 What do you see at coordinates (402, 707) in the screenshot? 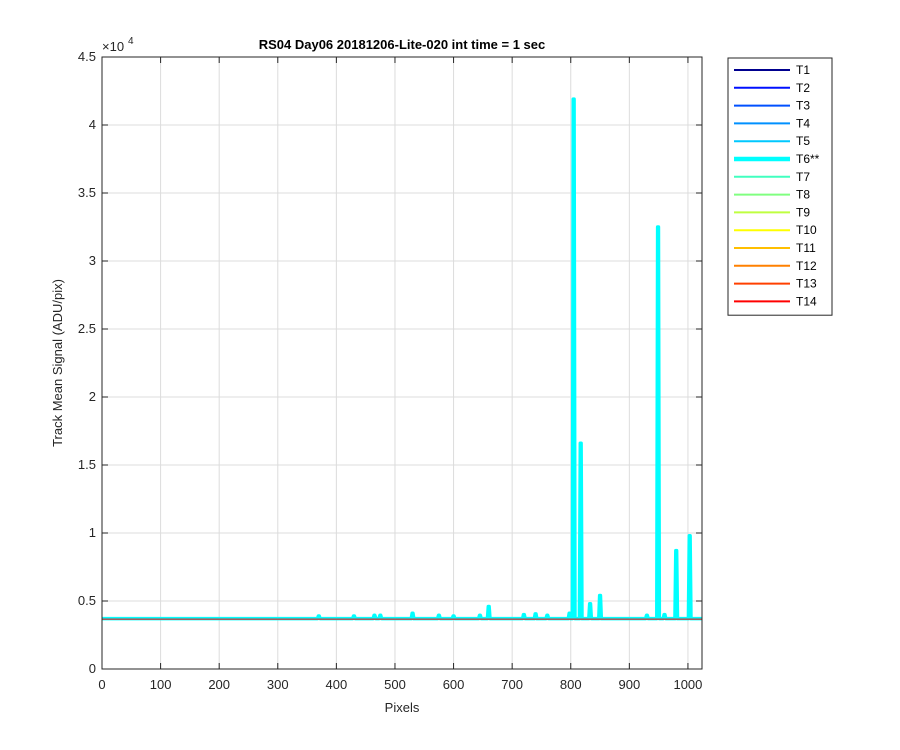
I see `x-axis-label: Pixels` at bounding box center [402, 707].